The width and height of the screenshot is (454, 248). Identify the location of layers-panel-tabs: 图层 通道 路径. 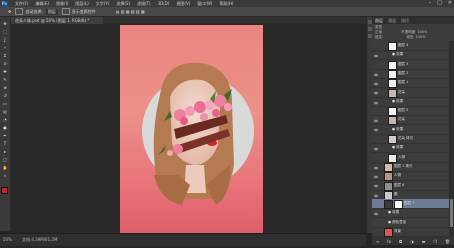
(413, 20).